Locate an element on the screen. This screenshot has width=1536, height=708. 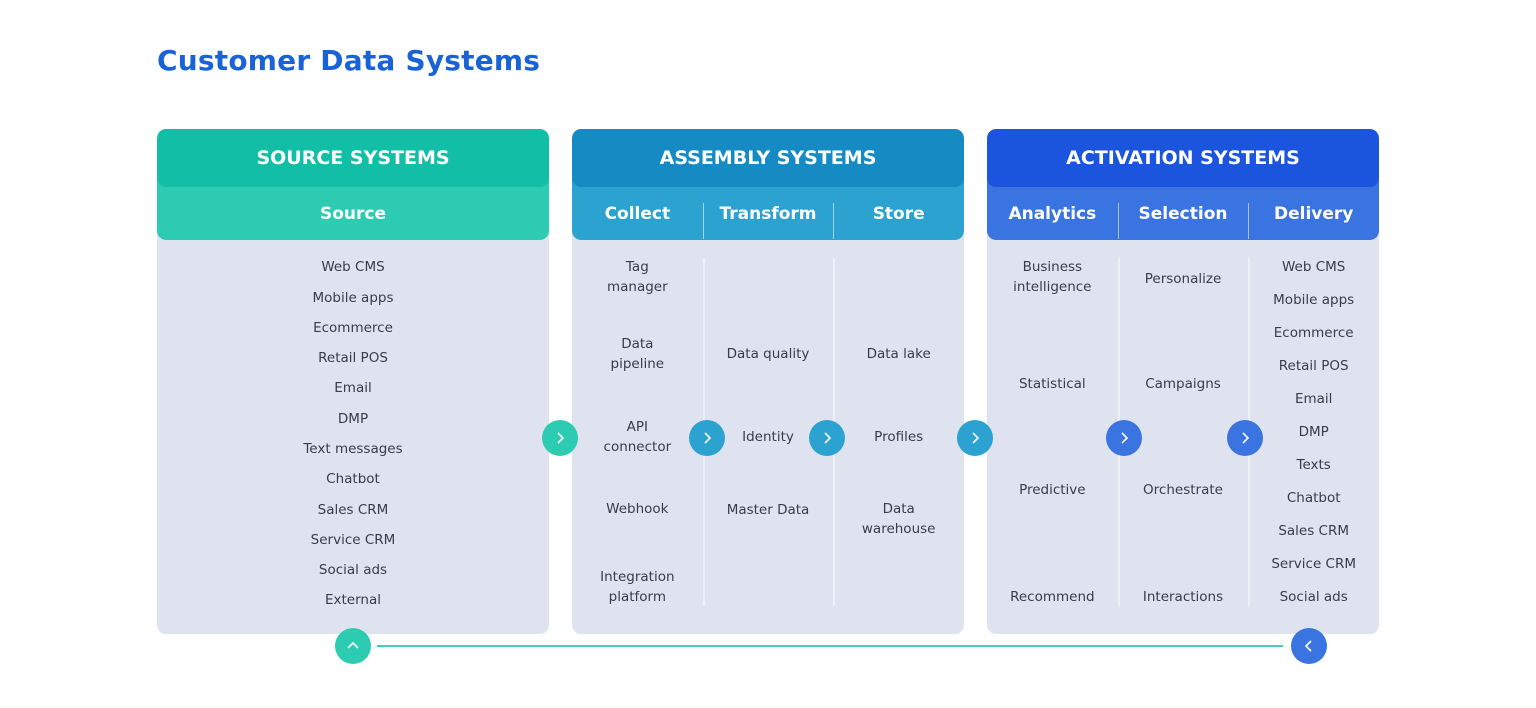
panel-header: ASSEMBLY SYSTEMS Collect Transform Store is located at coordinates (768, 184).